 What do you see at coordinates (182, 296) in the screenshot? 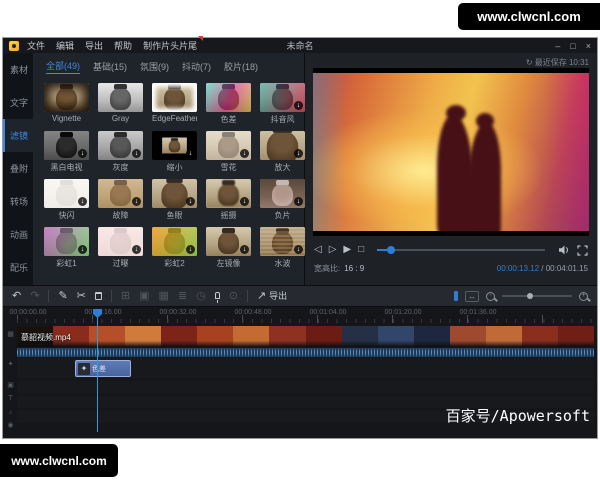
I see `subtitle-icon: ≣` at bounding box center [182, 296].